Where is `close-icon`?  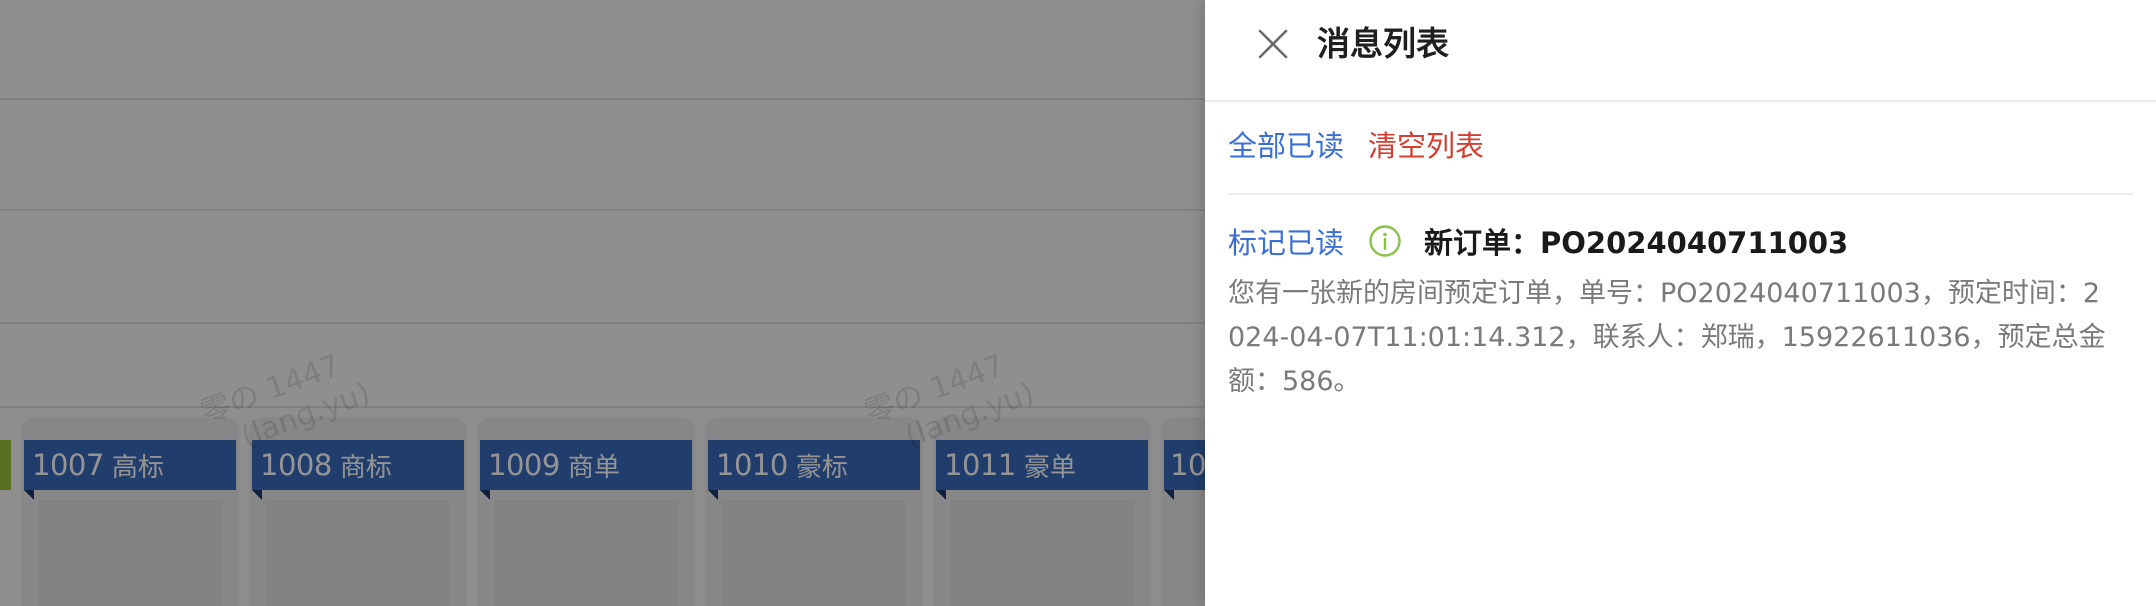 close-icon is located at coordinates (1273, 44).